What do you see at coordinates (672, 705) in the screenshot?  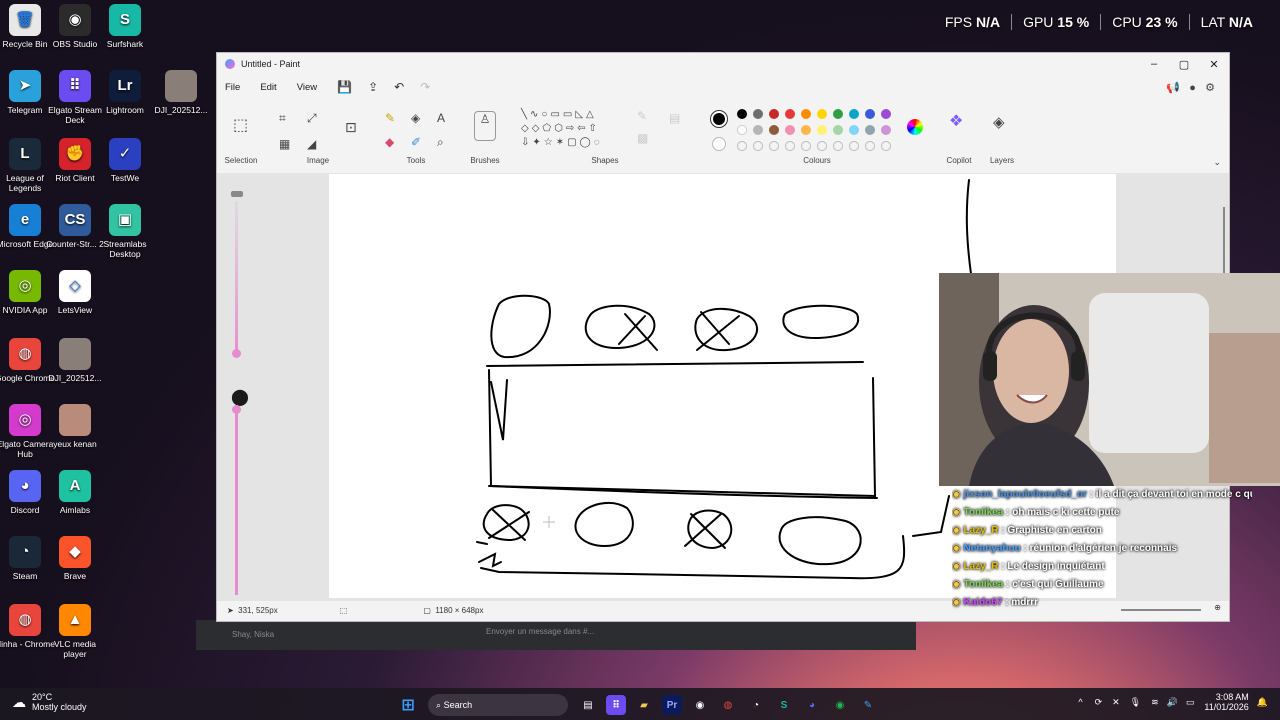 I see `premiere-icon: Pr` at bounding box center [672, 705].